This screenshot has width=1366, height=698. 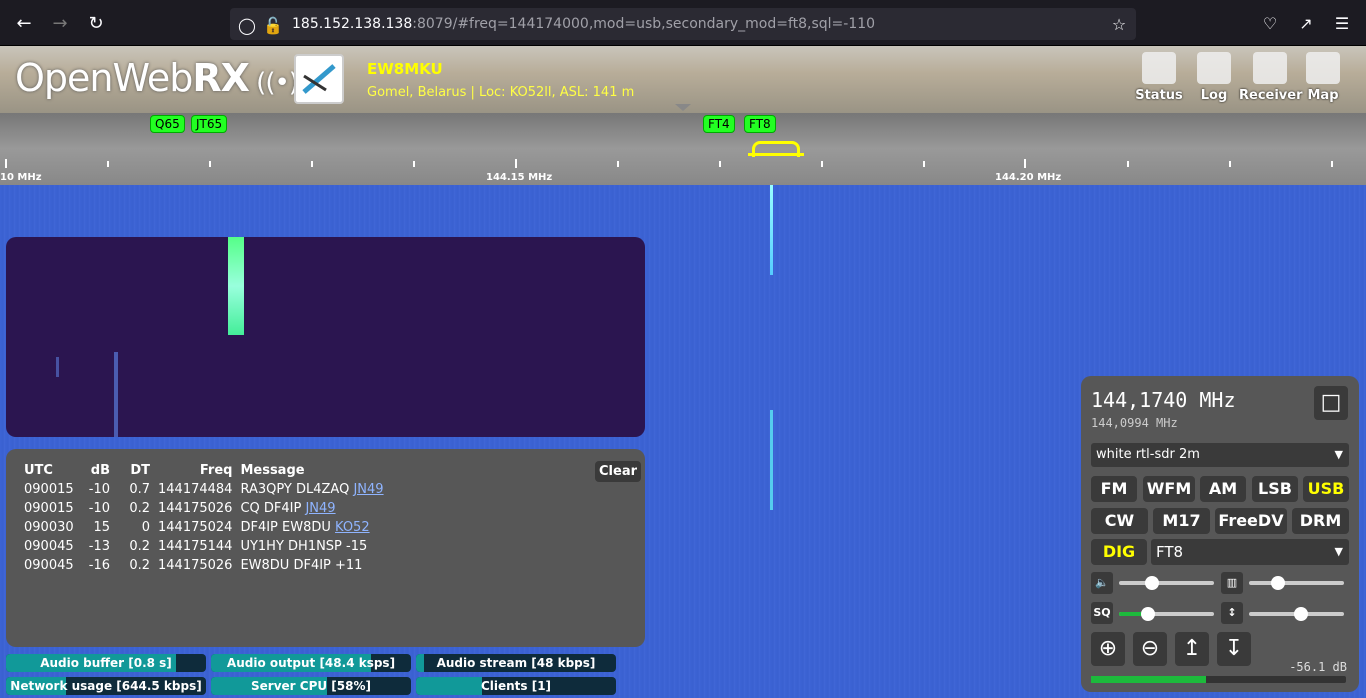 I want to click on audio-output-bar: Audio output [48.4 ksps], so click(x=311, y=663).